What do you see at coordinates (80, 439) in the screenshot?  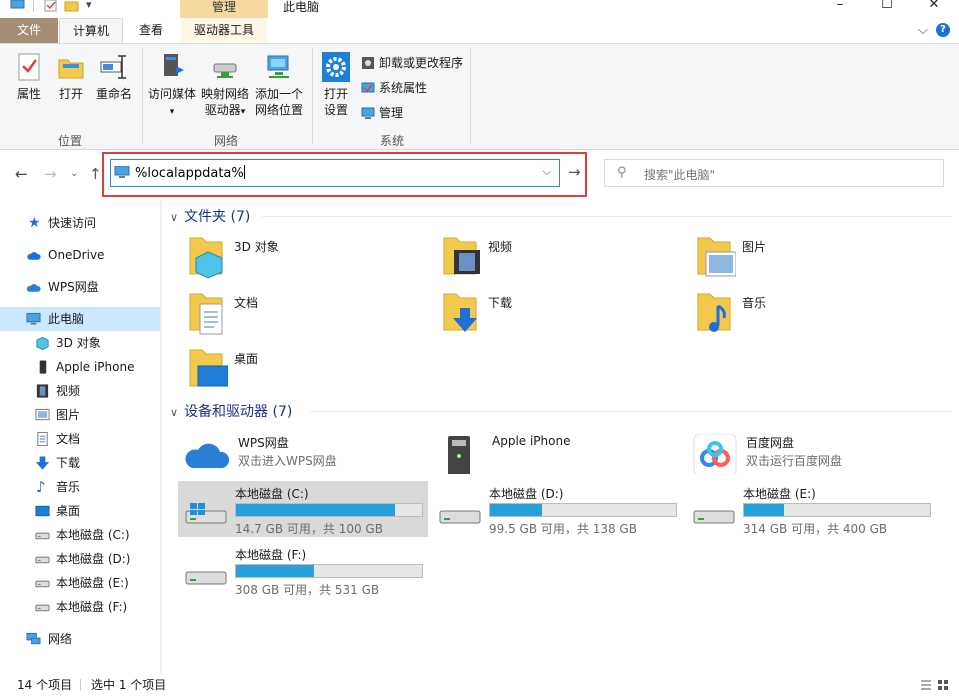 I see `sidebar-item-documents: 文档` at bounding box center [80, 439].